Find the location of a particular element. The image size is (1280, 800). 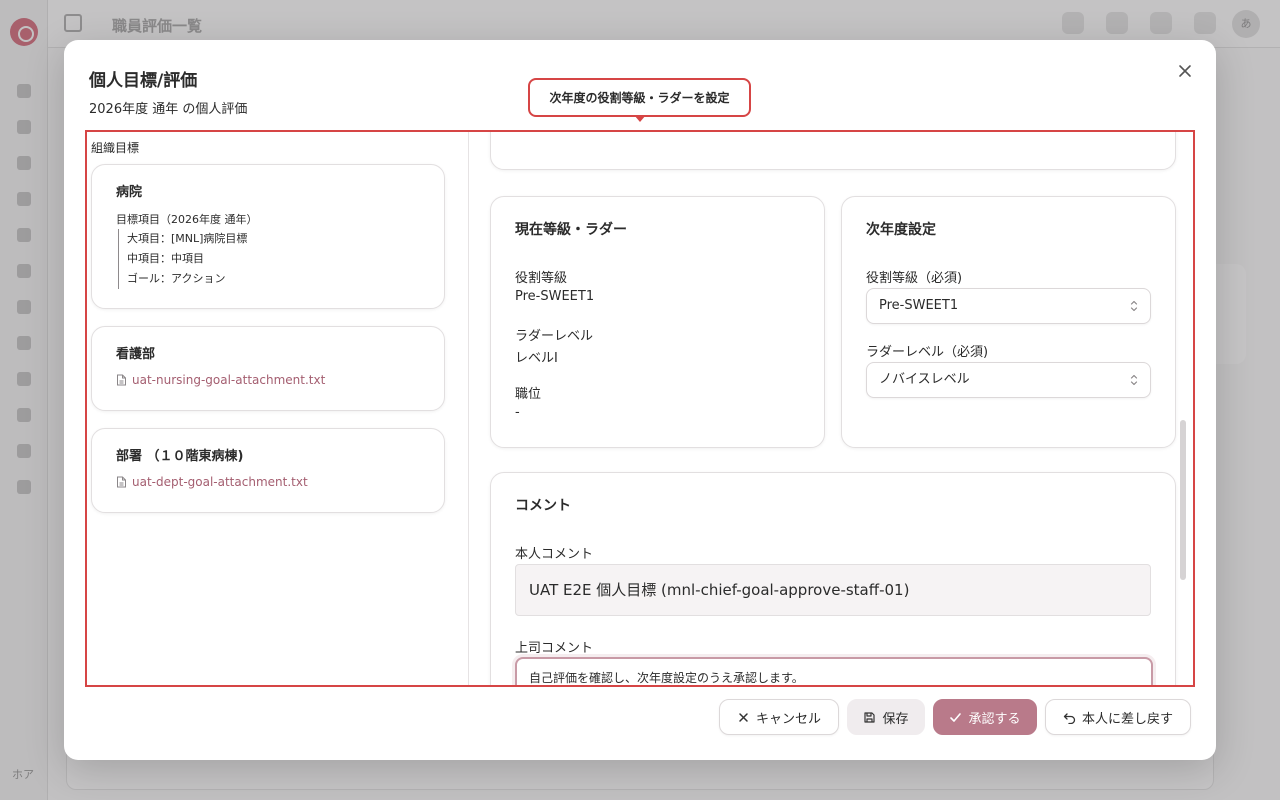

nav-chat-icon is located at coordinates (24, 199).